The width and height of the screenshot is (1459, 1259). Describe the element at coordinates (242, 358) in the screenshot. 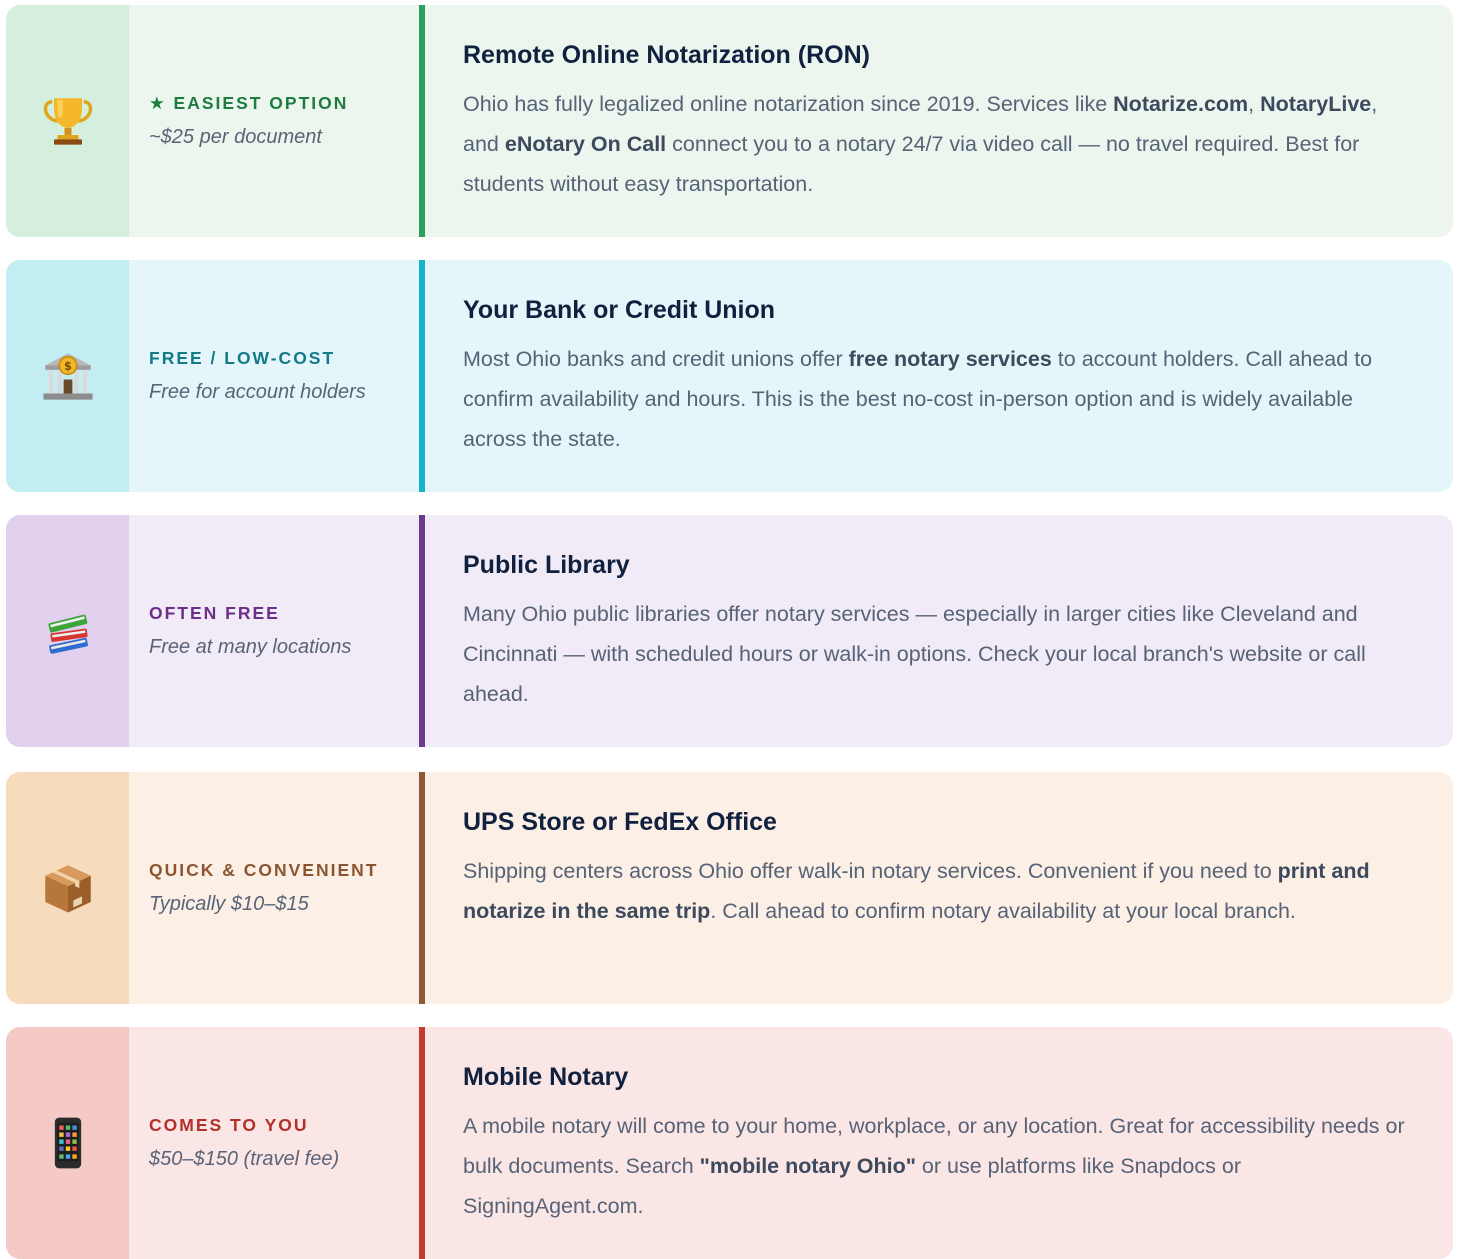

I see `option-tag: FREE / LOW-COST` at that location.